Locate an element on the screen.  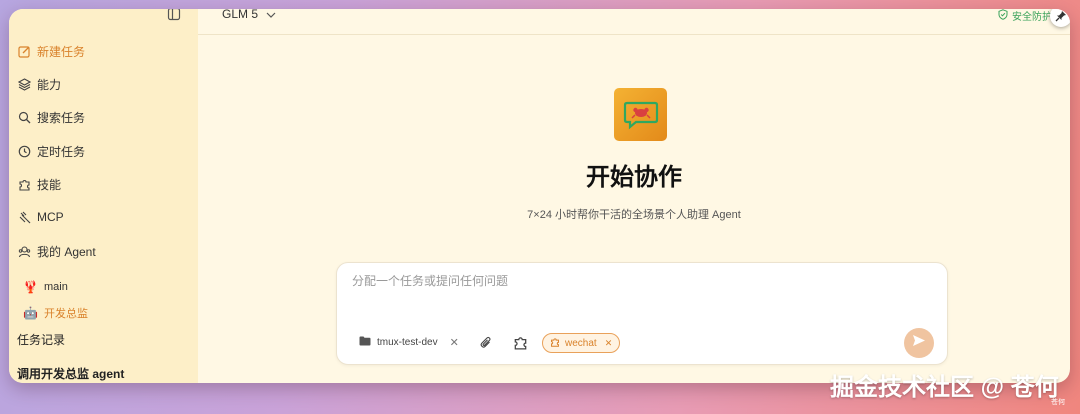
chevron-down-icon is located at coordinates (271, 15).